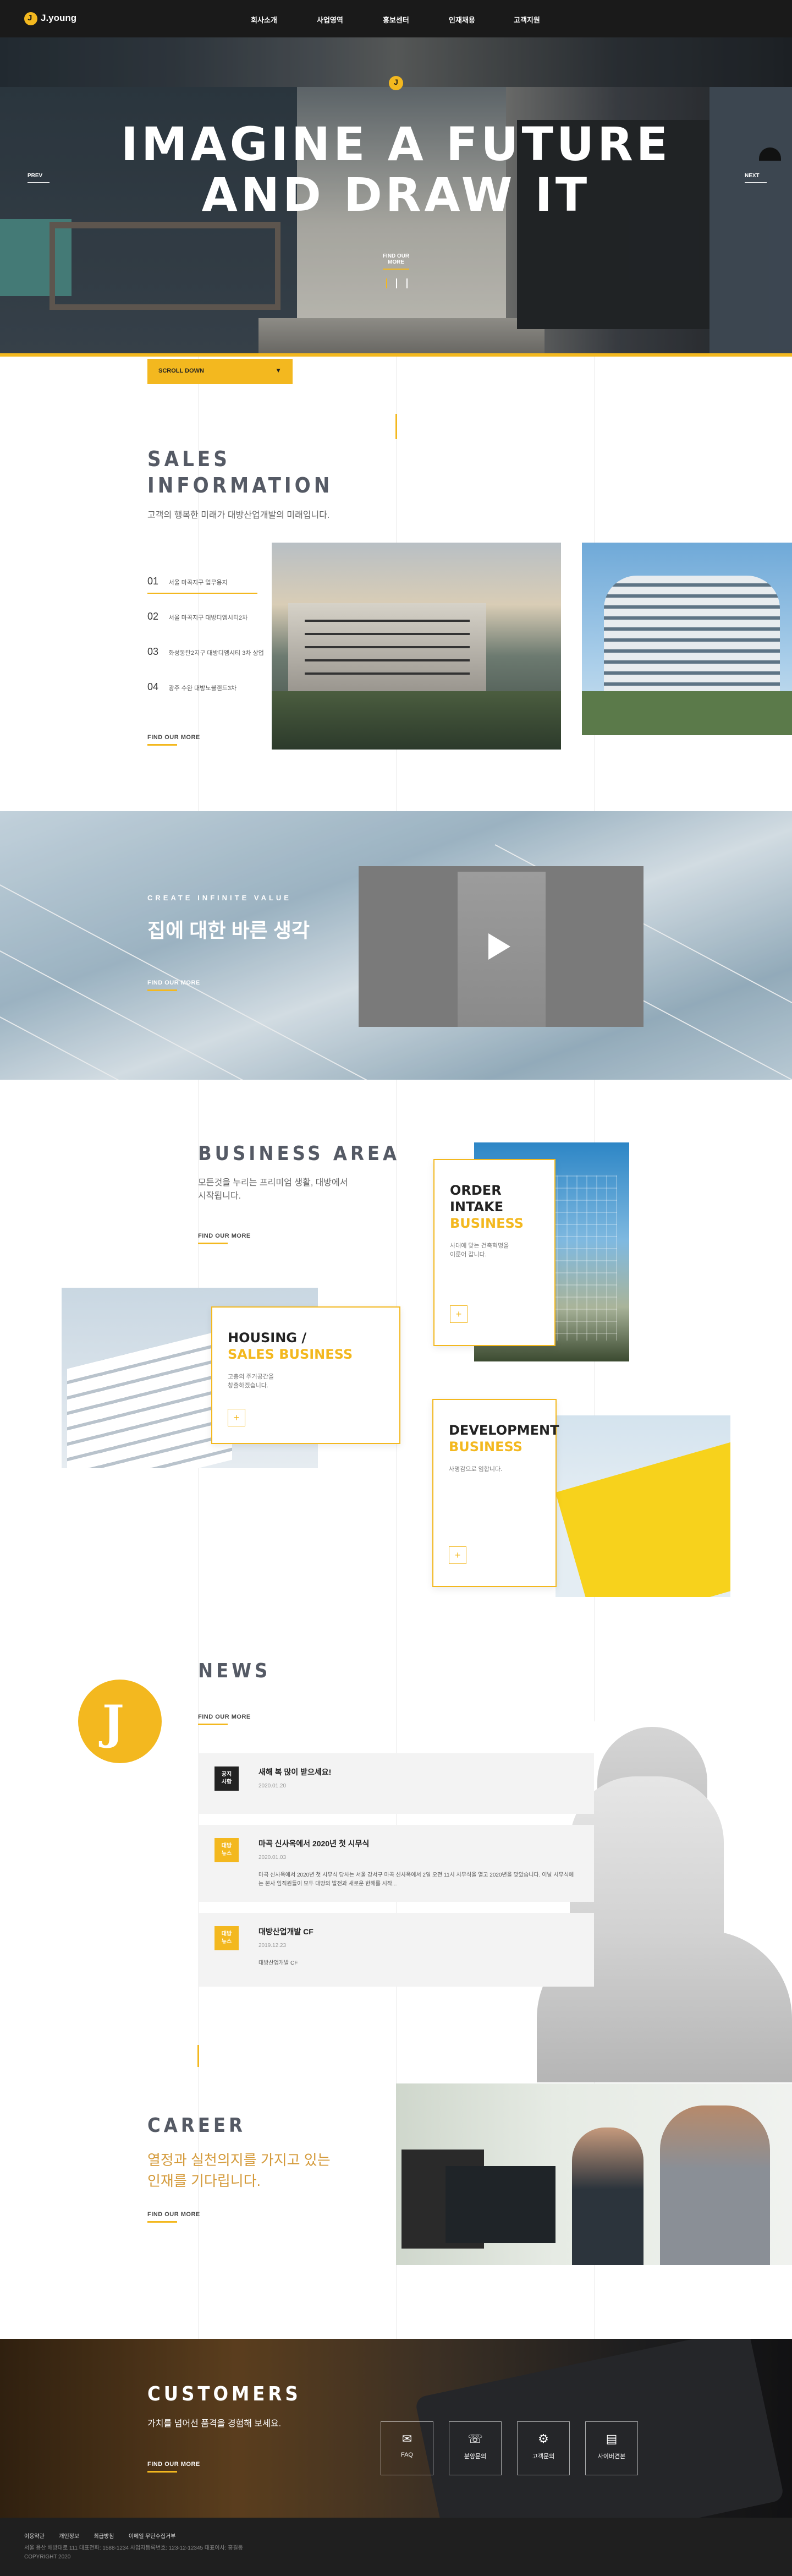  Describe the element at coordinates (204, 2181) in the screenshot. I see `career-tagline-line2: 인재를 기다립니다.` at that location.